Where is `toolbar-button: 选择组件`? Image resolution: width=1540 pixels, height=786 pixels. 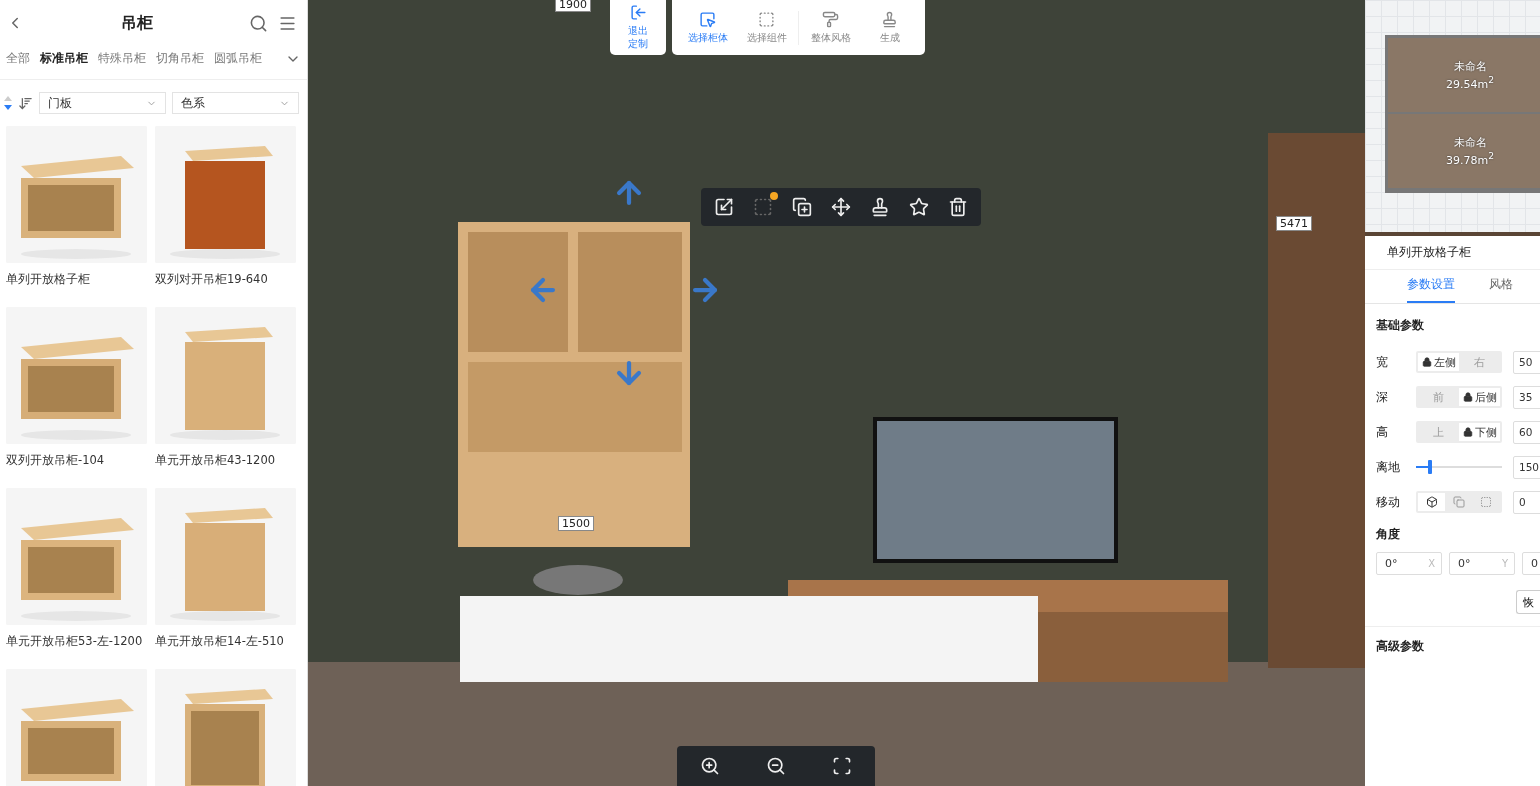
toolbar-button: 选择组件 is located at coordinates (766, 27).